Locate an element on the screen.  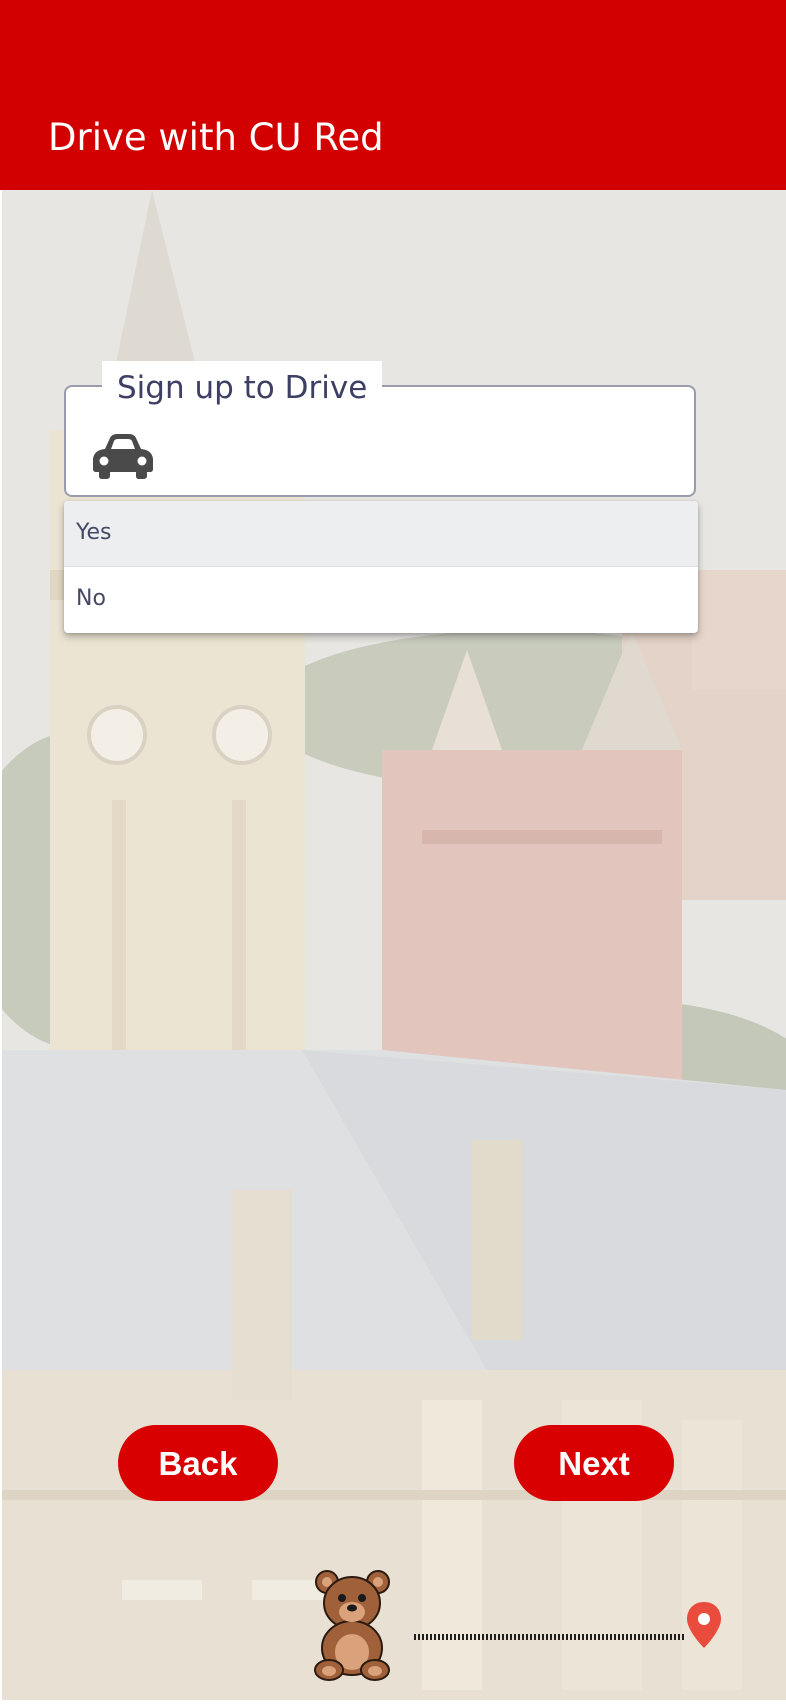
progress-track is located at coordinates (393, 1635).